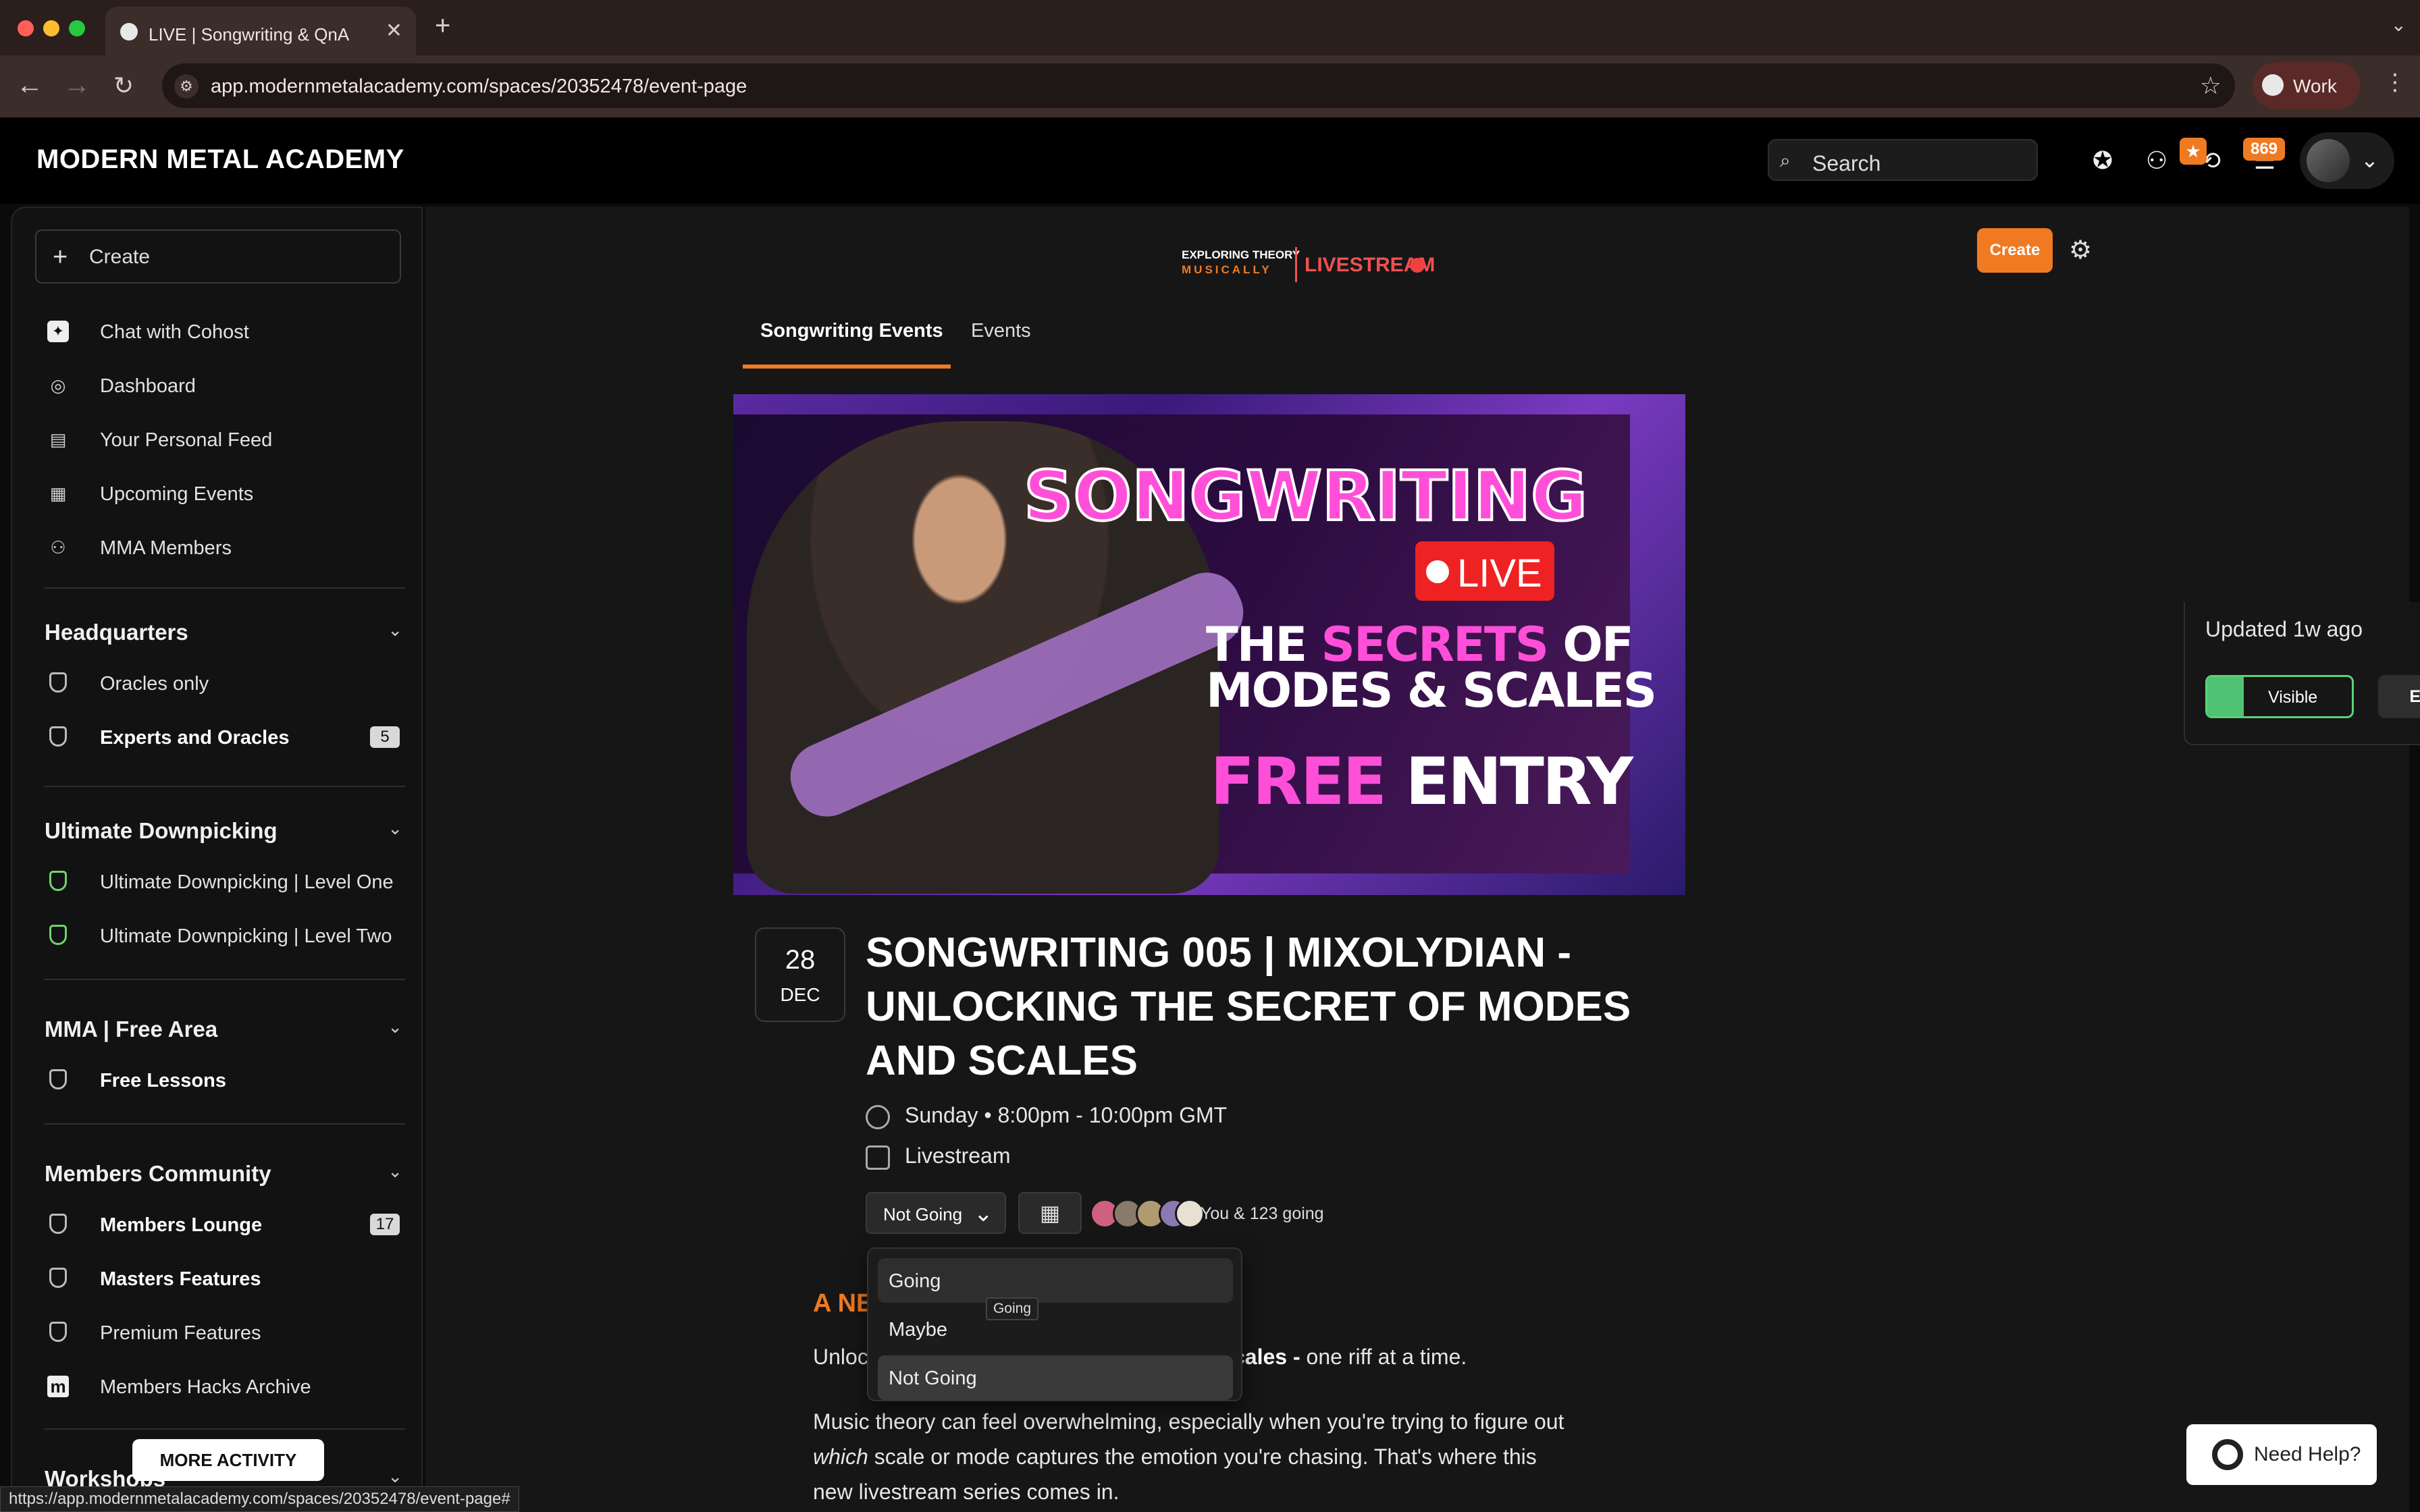  I want to click on invite-member-icon: ⚇, so click(2156, 160).